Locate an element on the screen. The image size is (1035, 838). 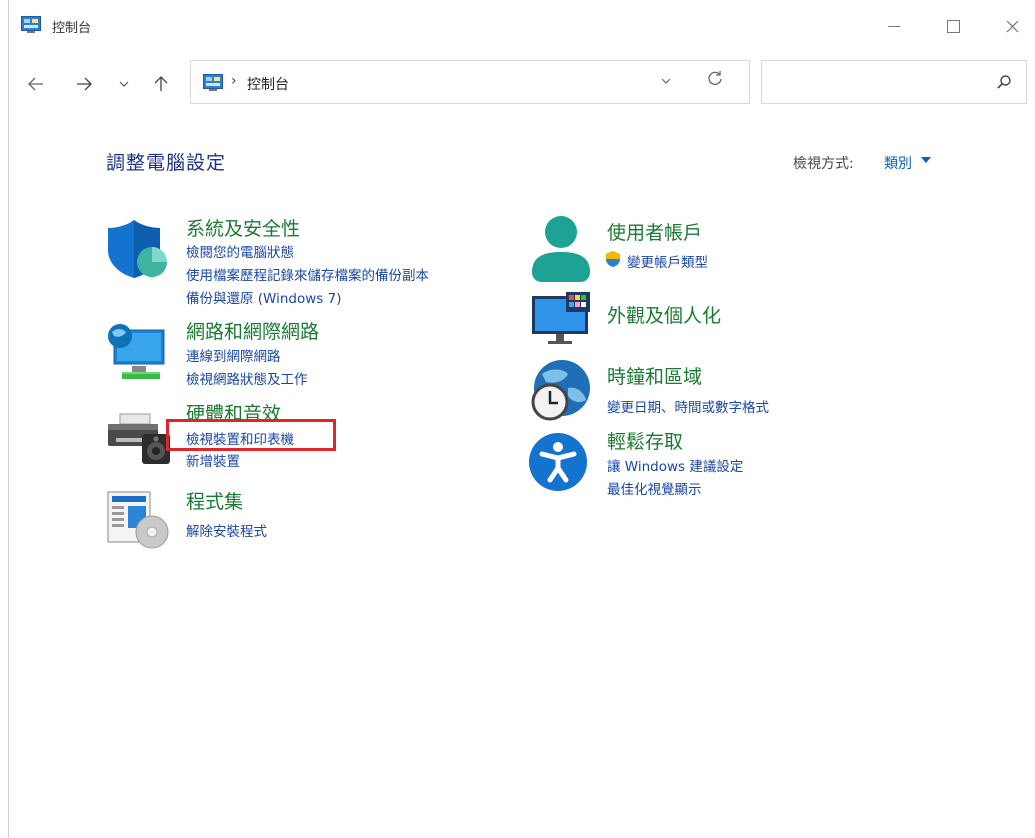
arrow-right-icon is located at coordinates (84, 84).